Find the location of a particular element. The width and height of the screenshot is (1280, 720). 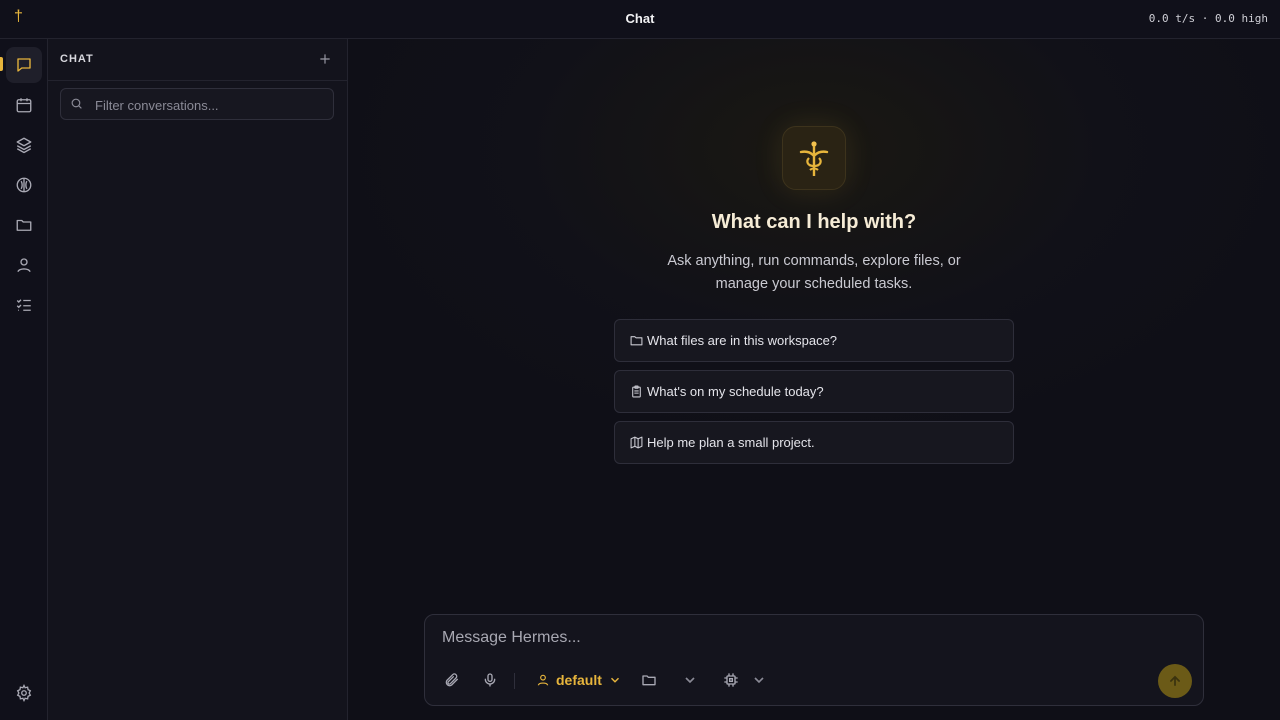

rail-item-profile is located at coordinates (24, 265).